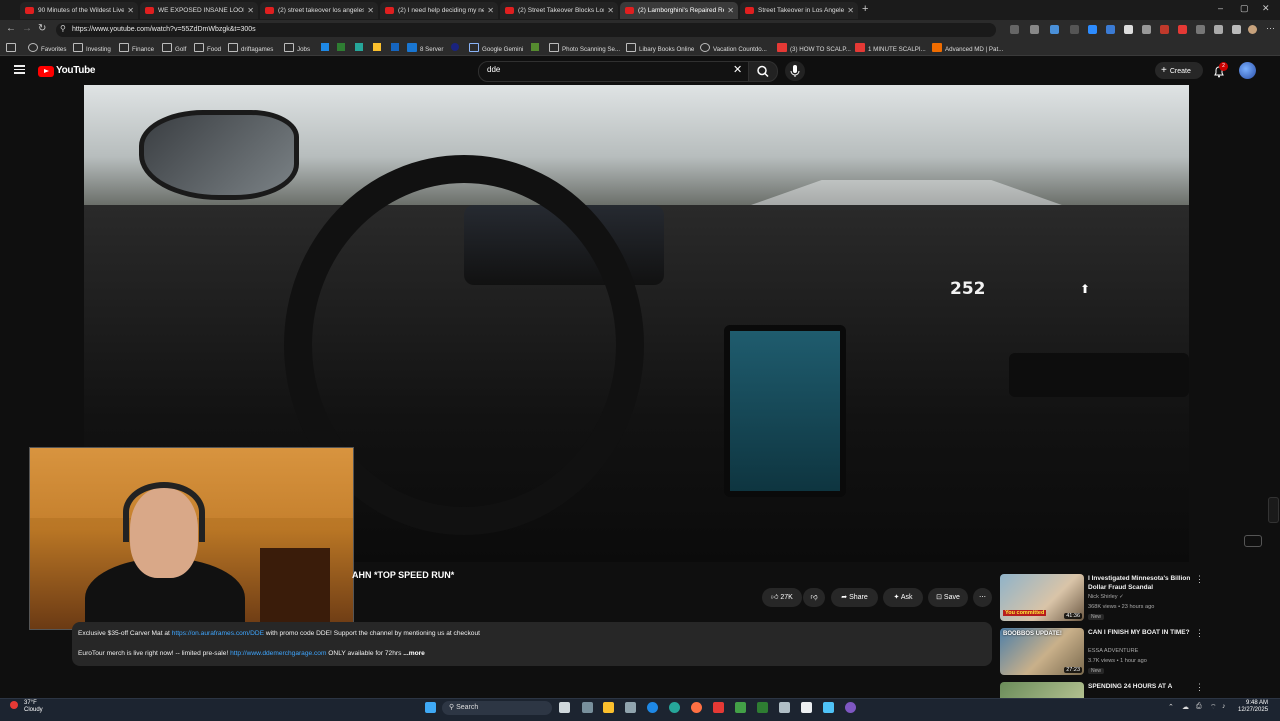  What do you see at coordinates (278, 653) in the screenshot?
I see `description-link: http://www.ddemerchgarage.com` at bounding box center [278, 653].